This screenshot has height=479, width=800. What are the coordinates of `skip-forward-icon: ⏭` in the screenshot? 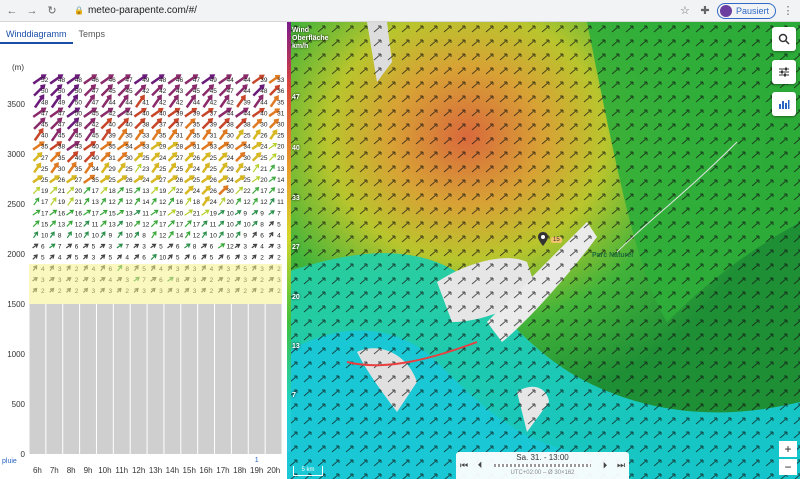 It's located at (621, 465).